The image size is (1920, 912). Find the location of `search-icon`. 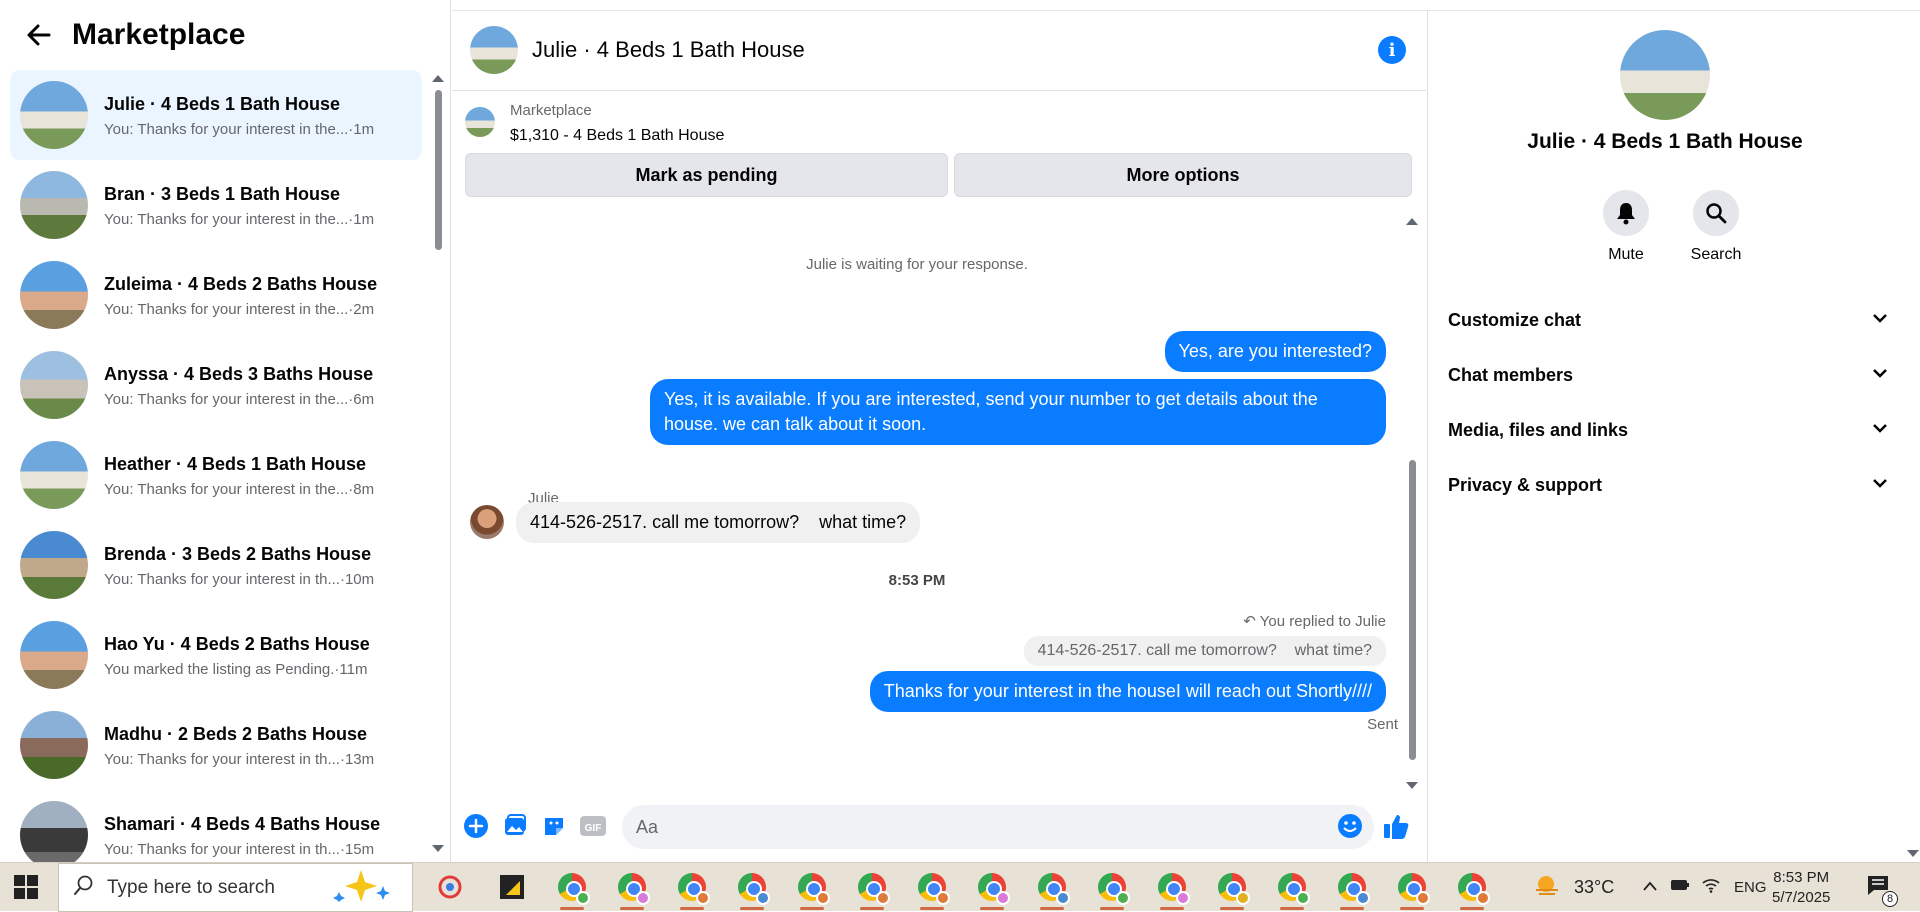

search-icon is located at coordinates (1716, 213).